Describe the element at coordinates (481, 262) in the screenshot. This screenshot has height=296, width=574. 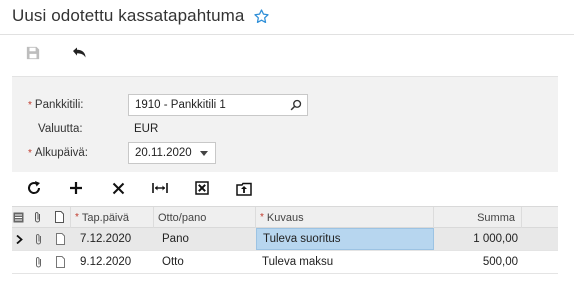
I see `cell-amount: 500,00` at that location.